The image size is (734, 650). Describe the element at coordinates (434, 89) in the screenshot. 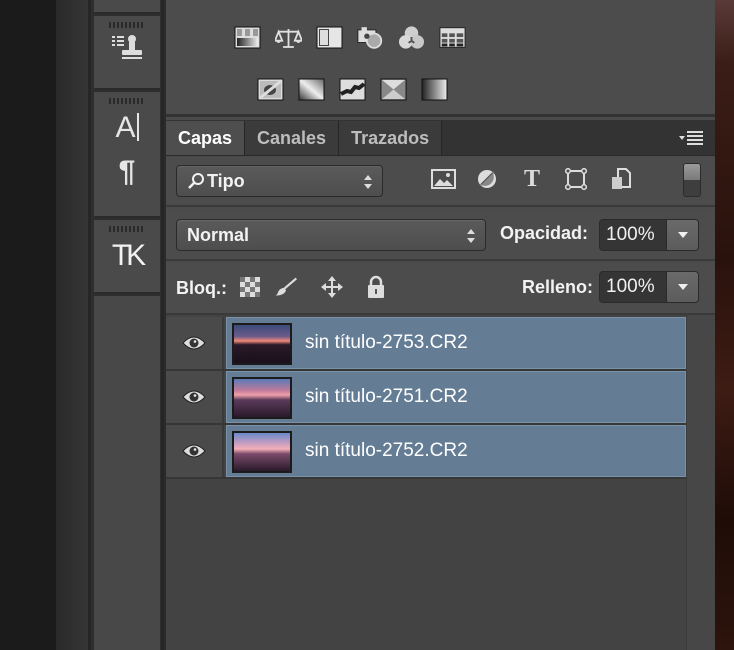

I see `gradient-map-button` at that location.